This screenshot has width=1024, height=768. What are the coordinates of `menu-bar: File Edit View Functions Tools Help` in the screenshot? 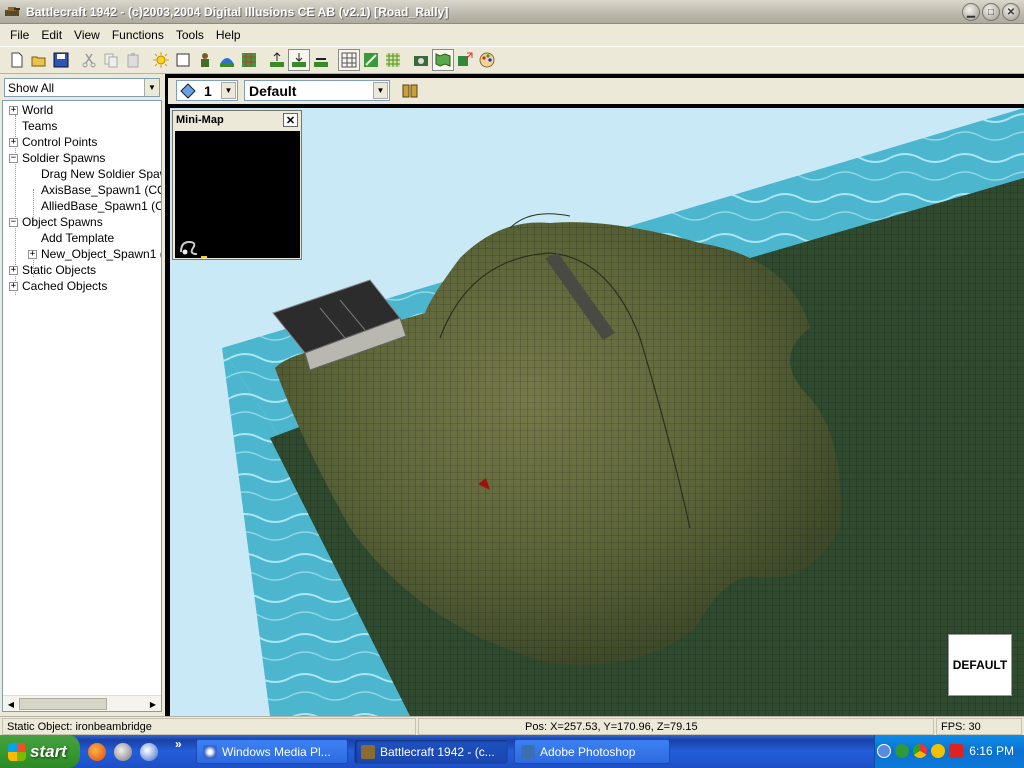 It's located at (512, 35).